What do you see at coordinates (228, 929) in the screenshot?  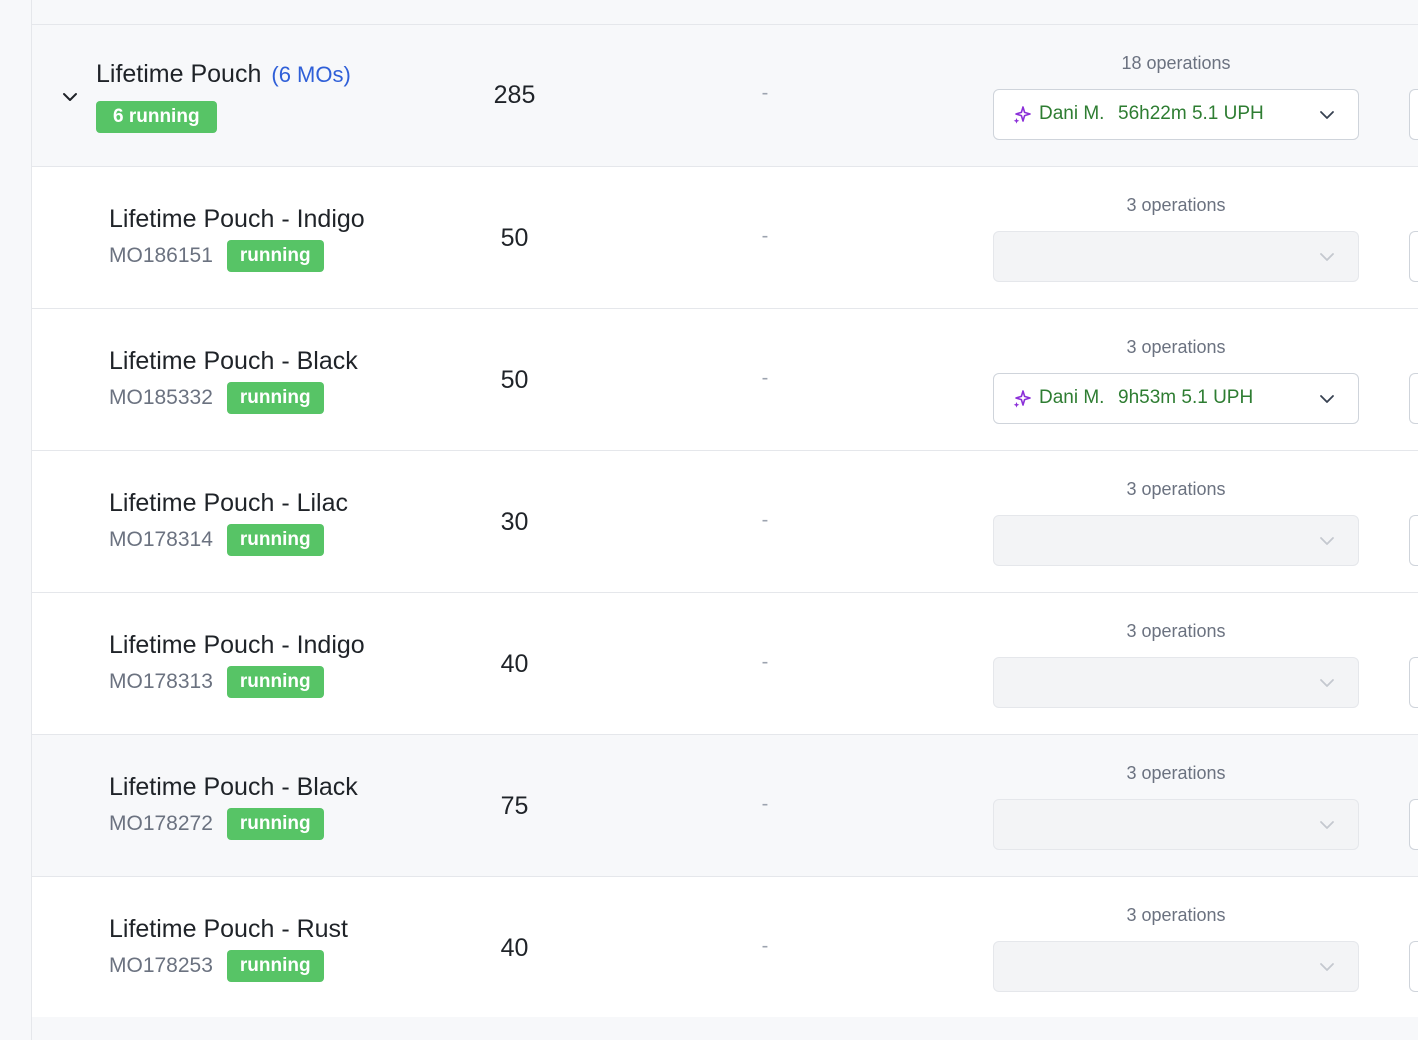 I see `item-title: Lifetime Pouch - Rust` at bounding box center [228, 929].